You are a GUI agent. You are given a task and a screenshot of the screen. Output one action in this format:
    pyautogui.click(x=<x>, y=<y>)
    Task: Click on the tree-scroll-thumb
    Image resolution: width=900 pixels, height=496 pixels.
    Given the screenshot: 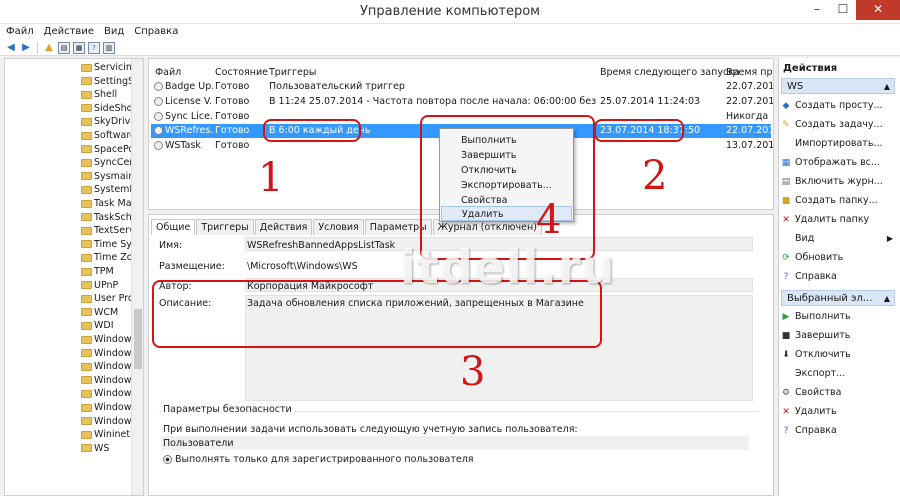 What is the action you would take?
    pyautogui.click(x=138, y=339)
    